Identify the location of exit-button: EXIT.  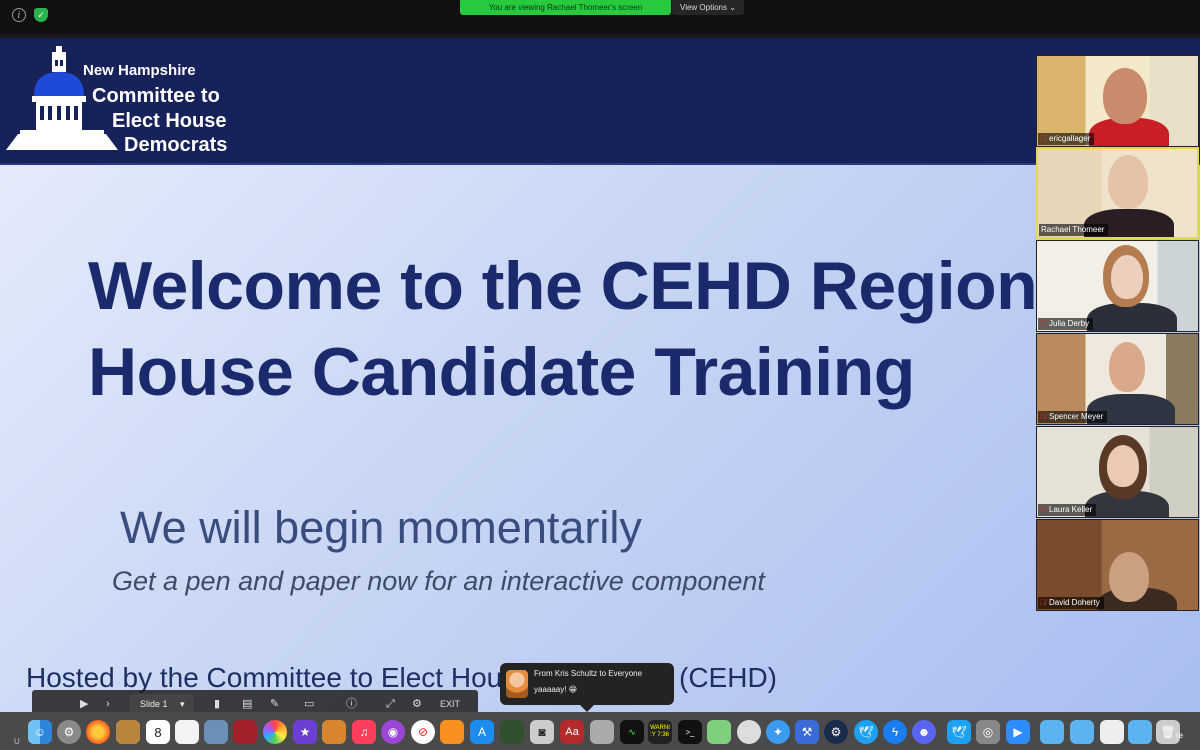
(450, 704).